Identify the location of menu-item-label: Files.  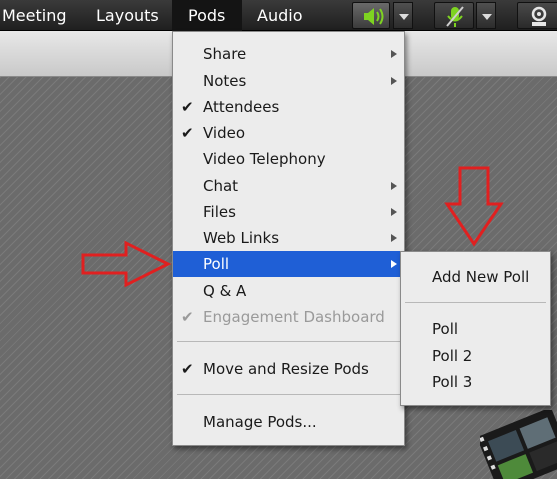
(219, 212).